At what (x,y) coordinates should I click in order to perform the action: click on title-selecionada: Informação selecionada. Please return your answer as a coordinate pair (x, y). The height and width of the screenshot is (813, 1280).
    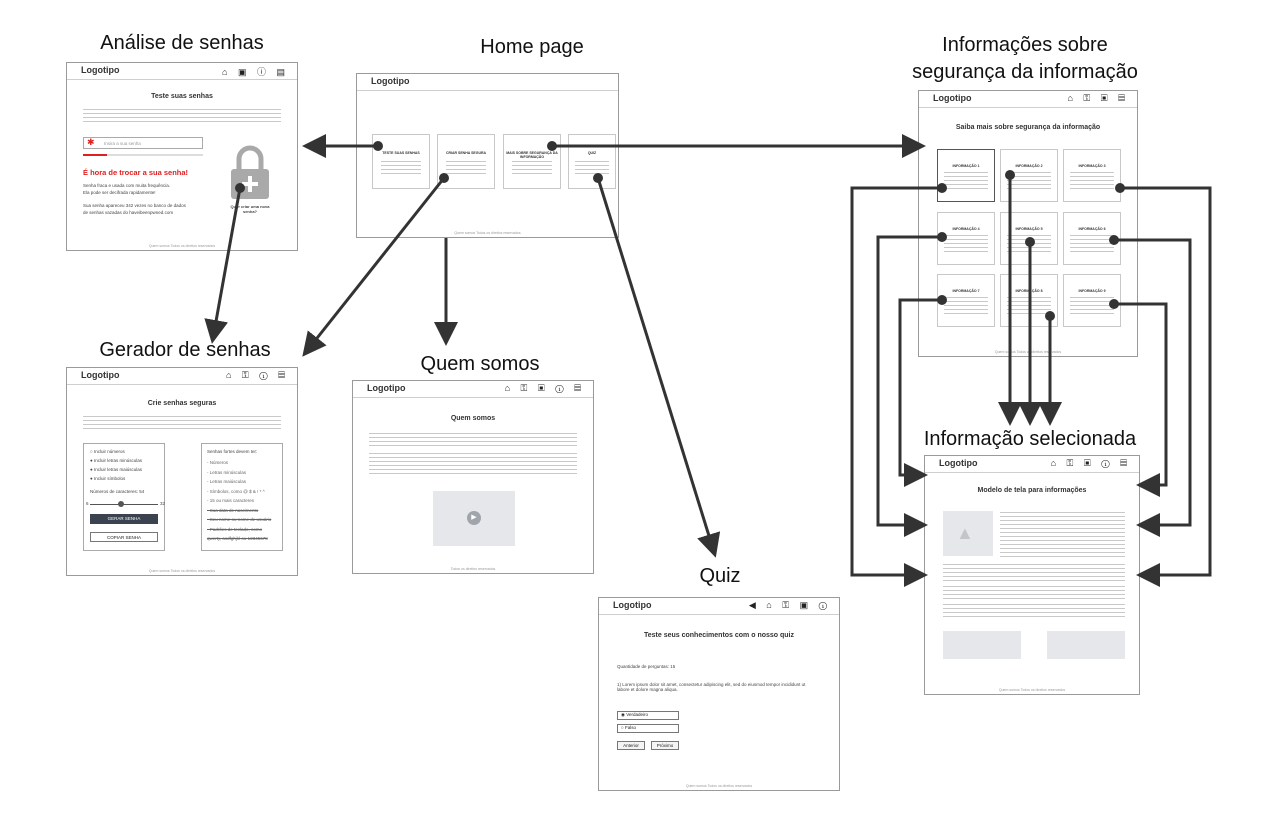
    Looking at the image, I should click on (1030, 439).